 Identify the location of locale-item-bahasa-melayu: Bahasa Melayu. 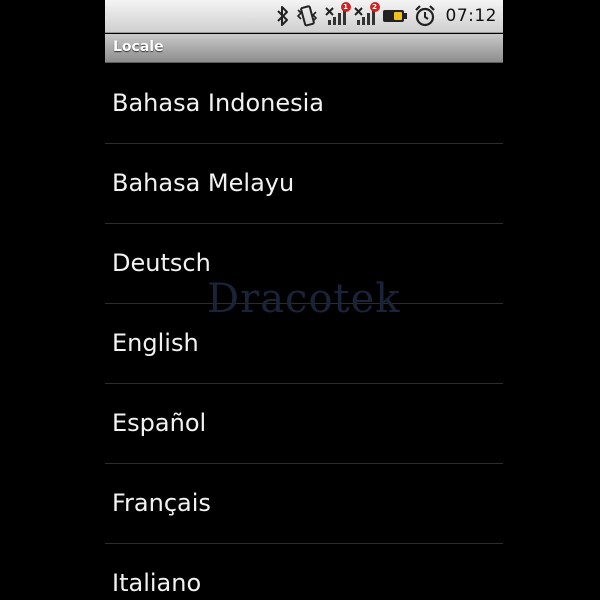
(304, 184).